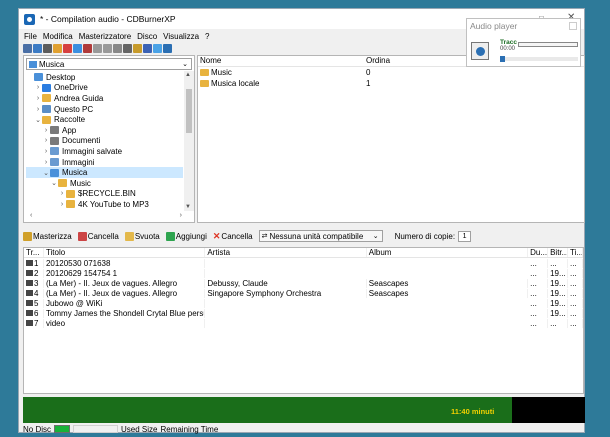  What do you see at coordinates (181, 215) in the screenshot?
I see `scroll-right-icon: ›` at bounding box center [181, 215].